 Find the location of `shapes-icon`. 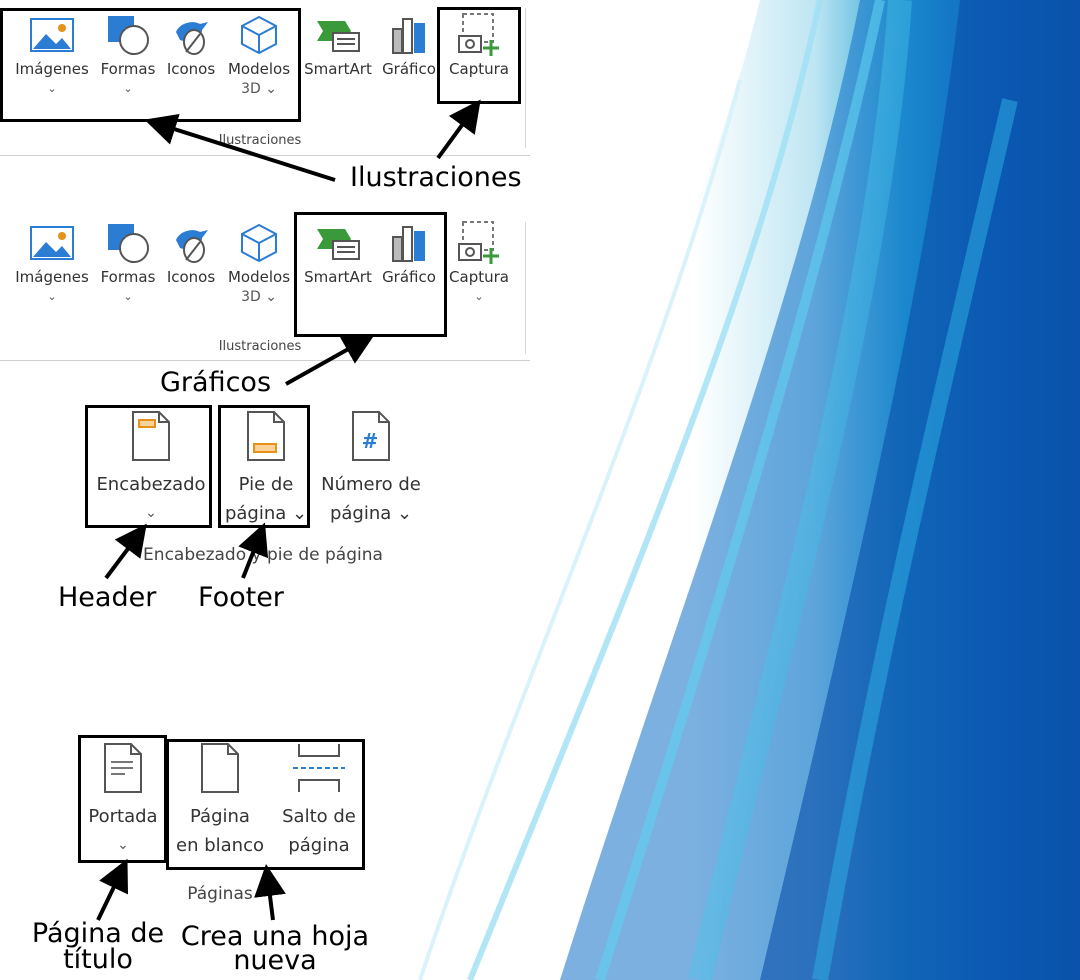

shapes-icon is located at coordinates (128, 243).